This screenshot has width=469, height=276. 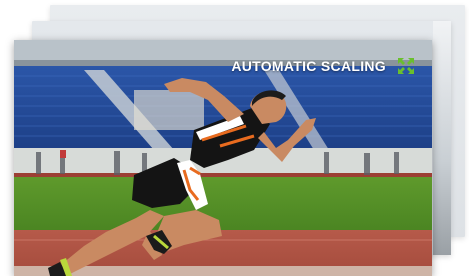 I want to click on expand-arrows-icon, so click(x=406, y=66).